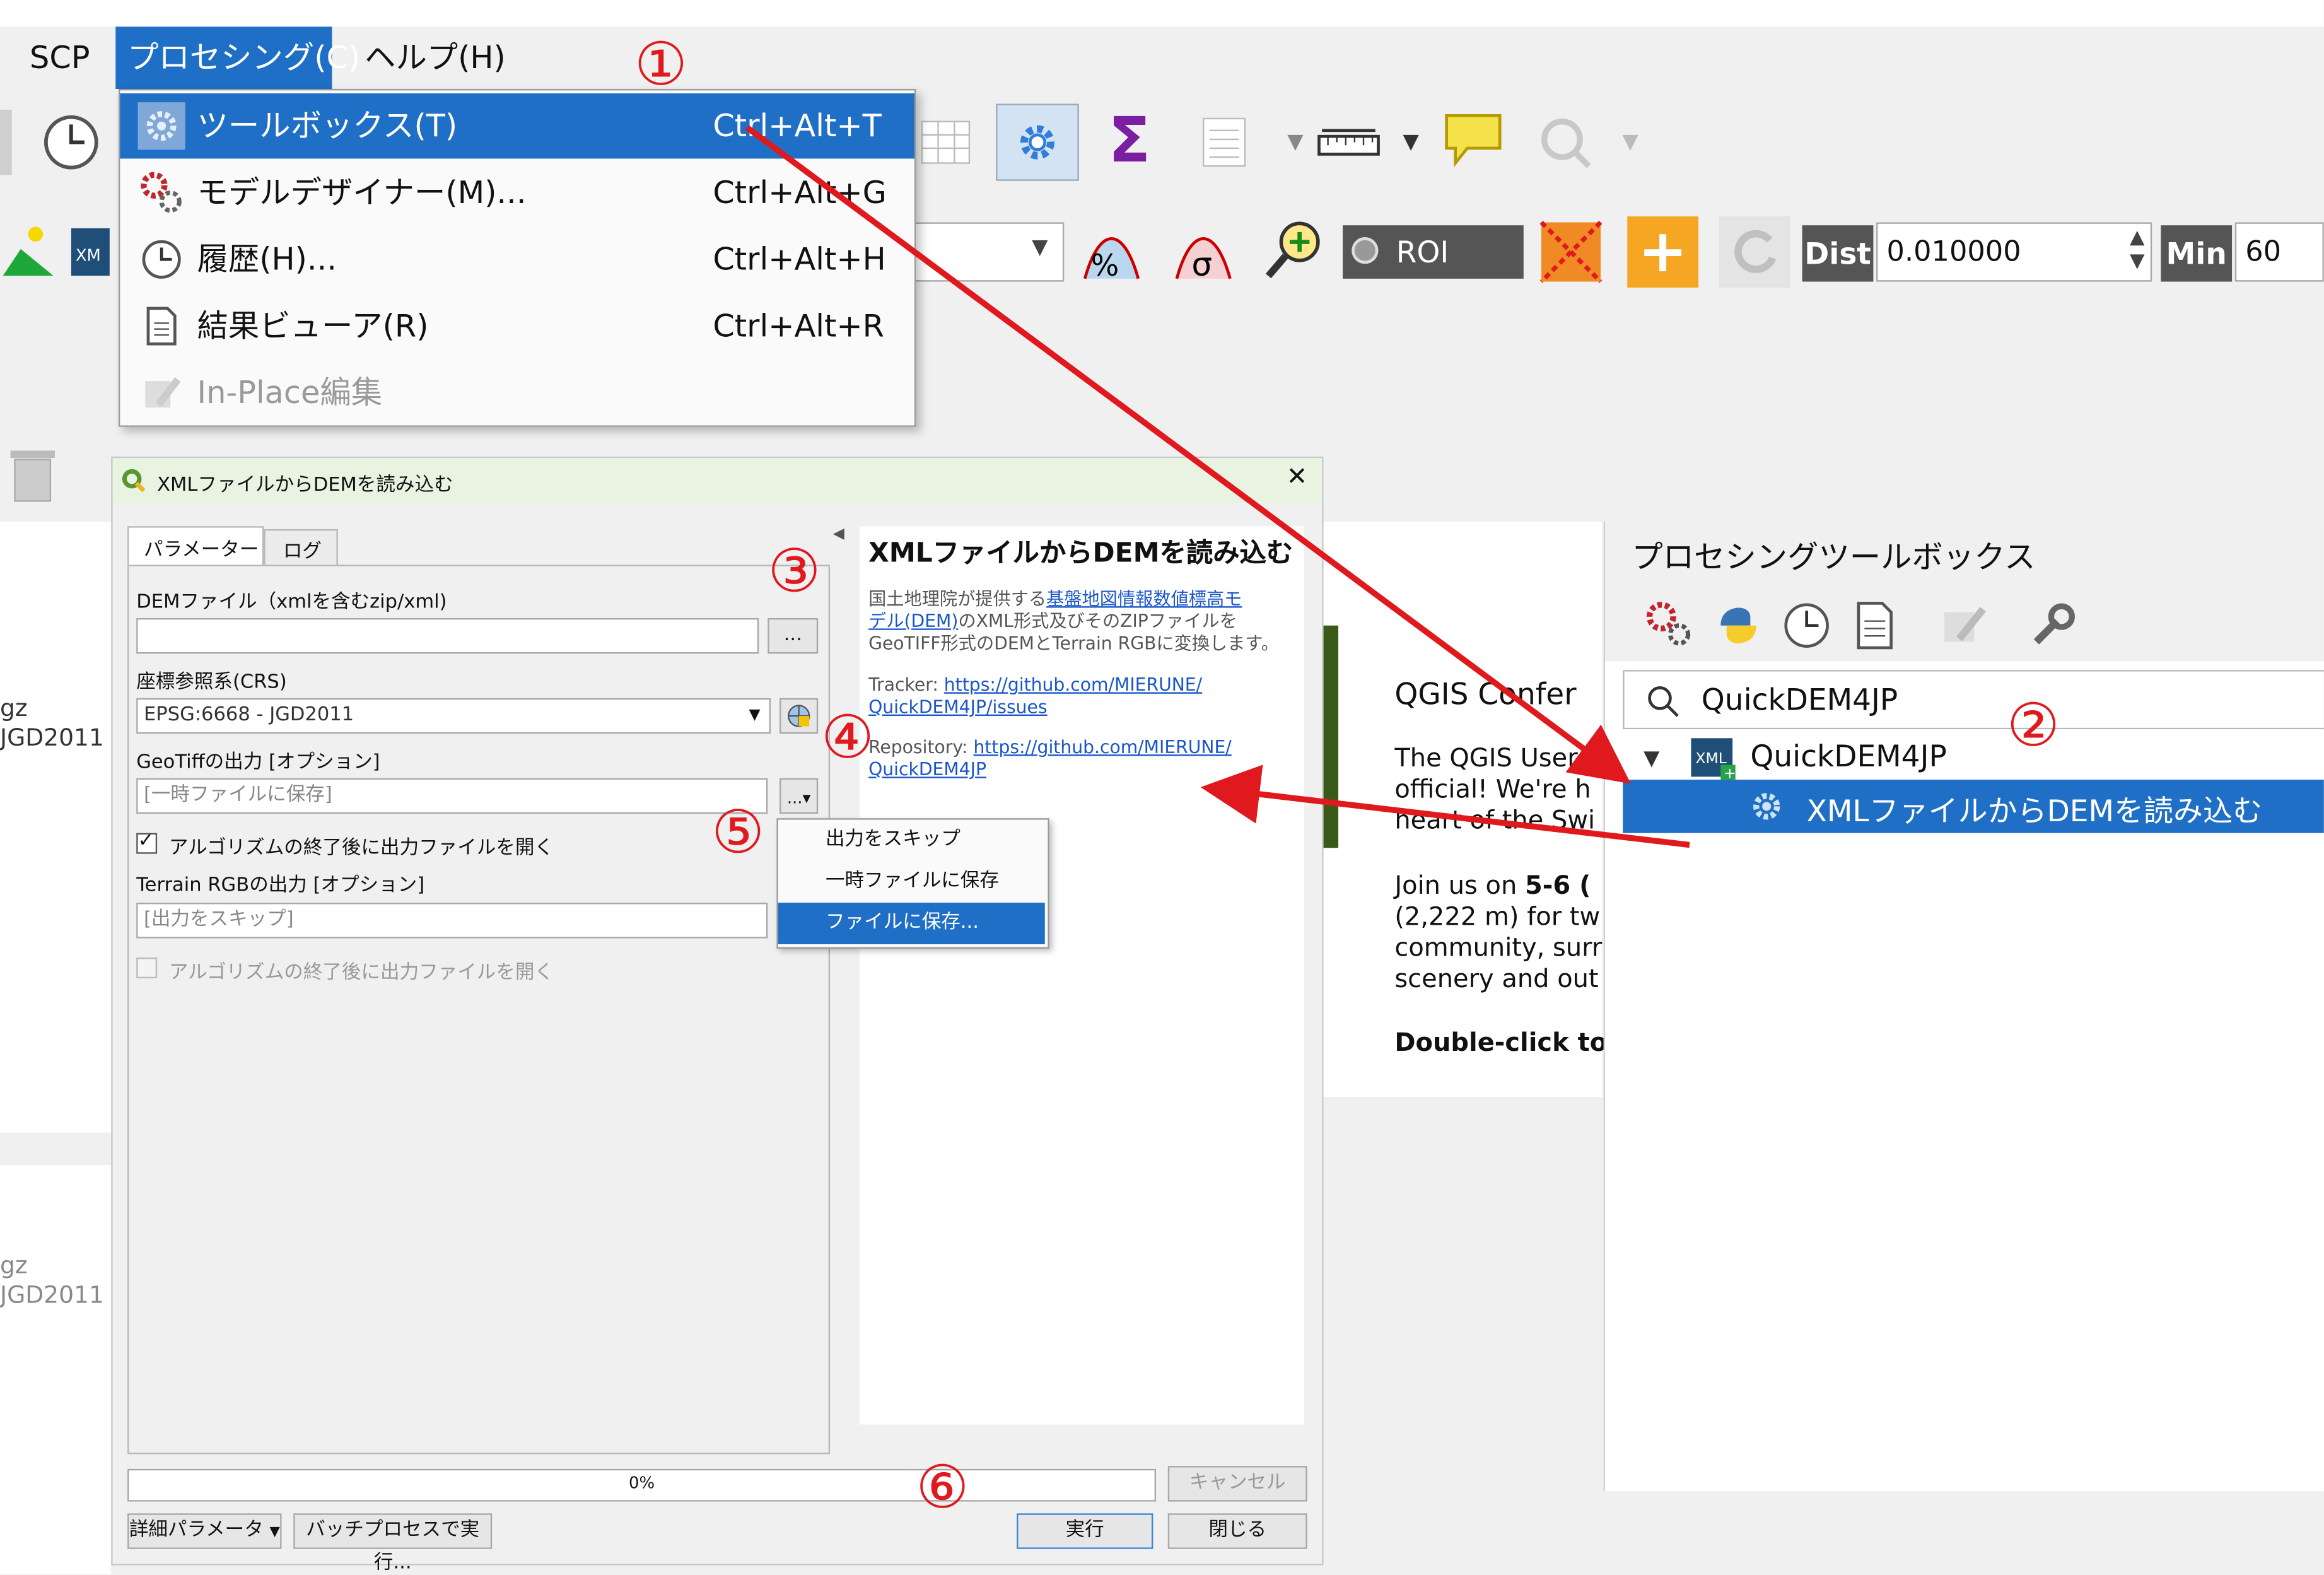  Describe the element at coordinates (2033, 726) in the screenshot. I see `step-marker-2: ②` at that location.